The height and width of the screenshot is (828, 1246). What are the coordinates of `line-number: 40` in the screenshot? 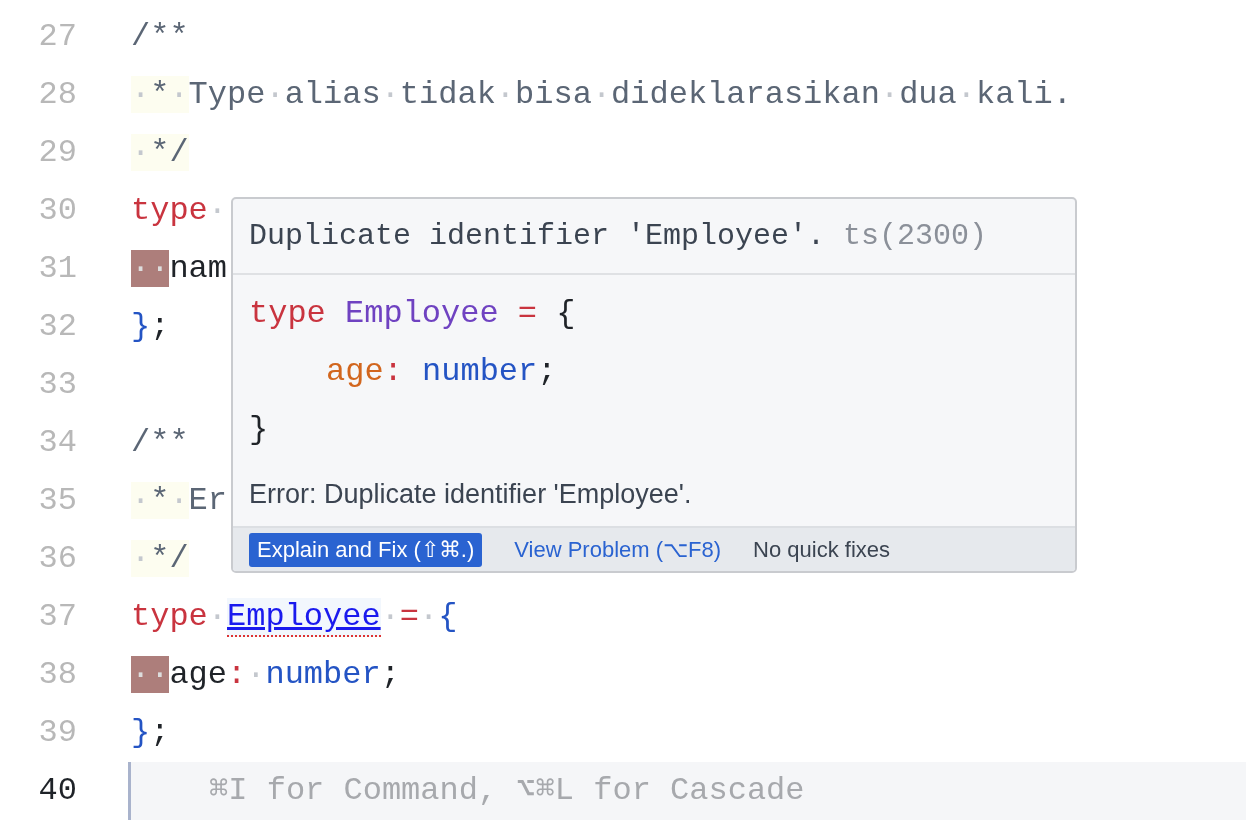 It's located at (57, 791).